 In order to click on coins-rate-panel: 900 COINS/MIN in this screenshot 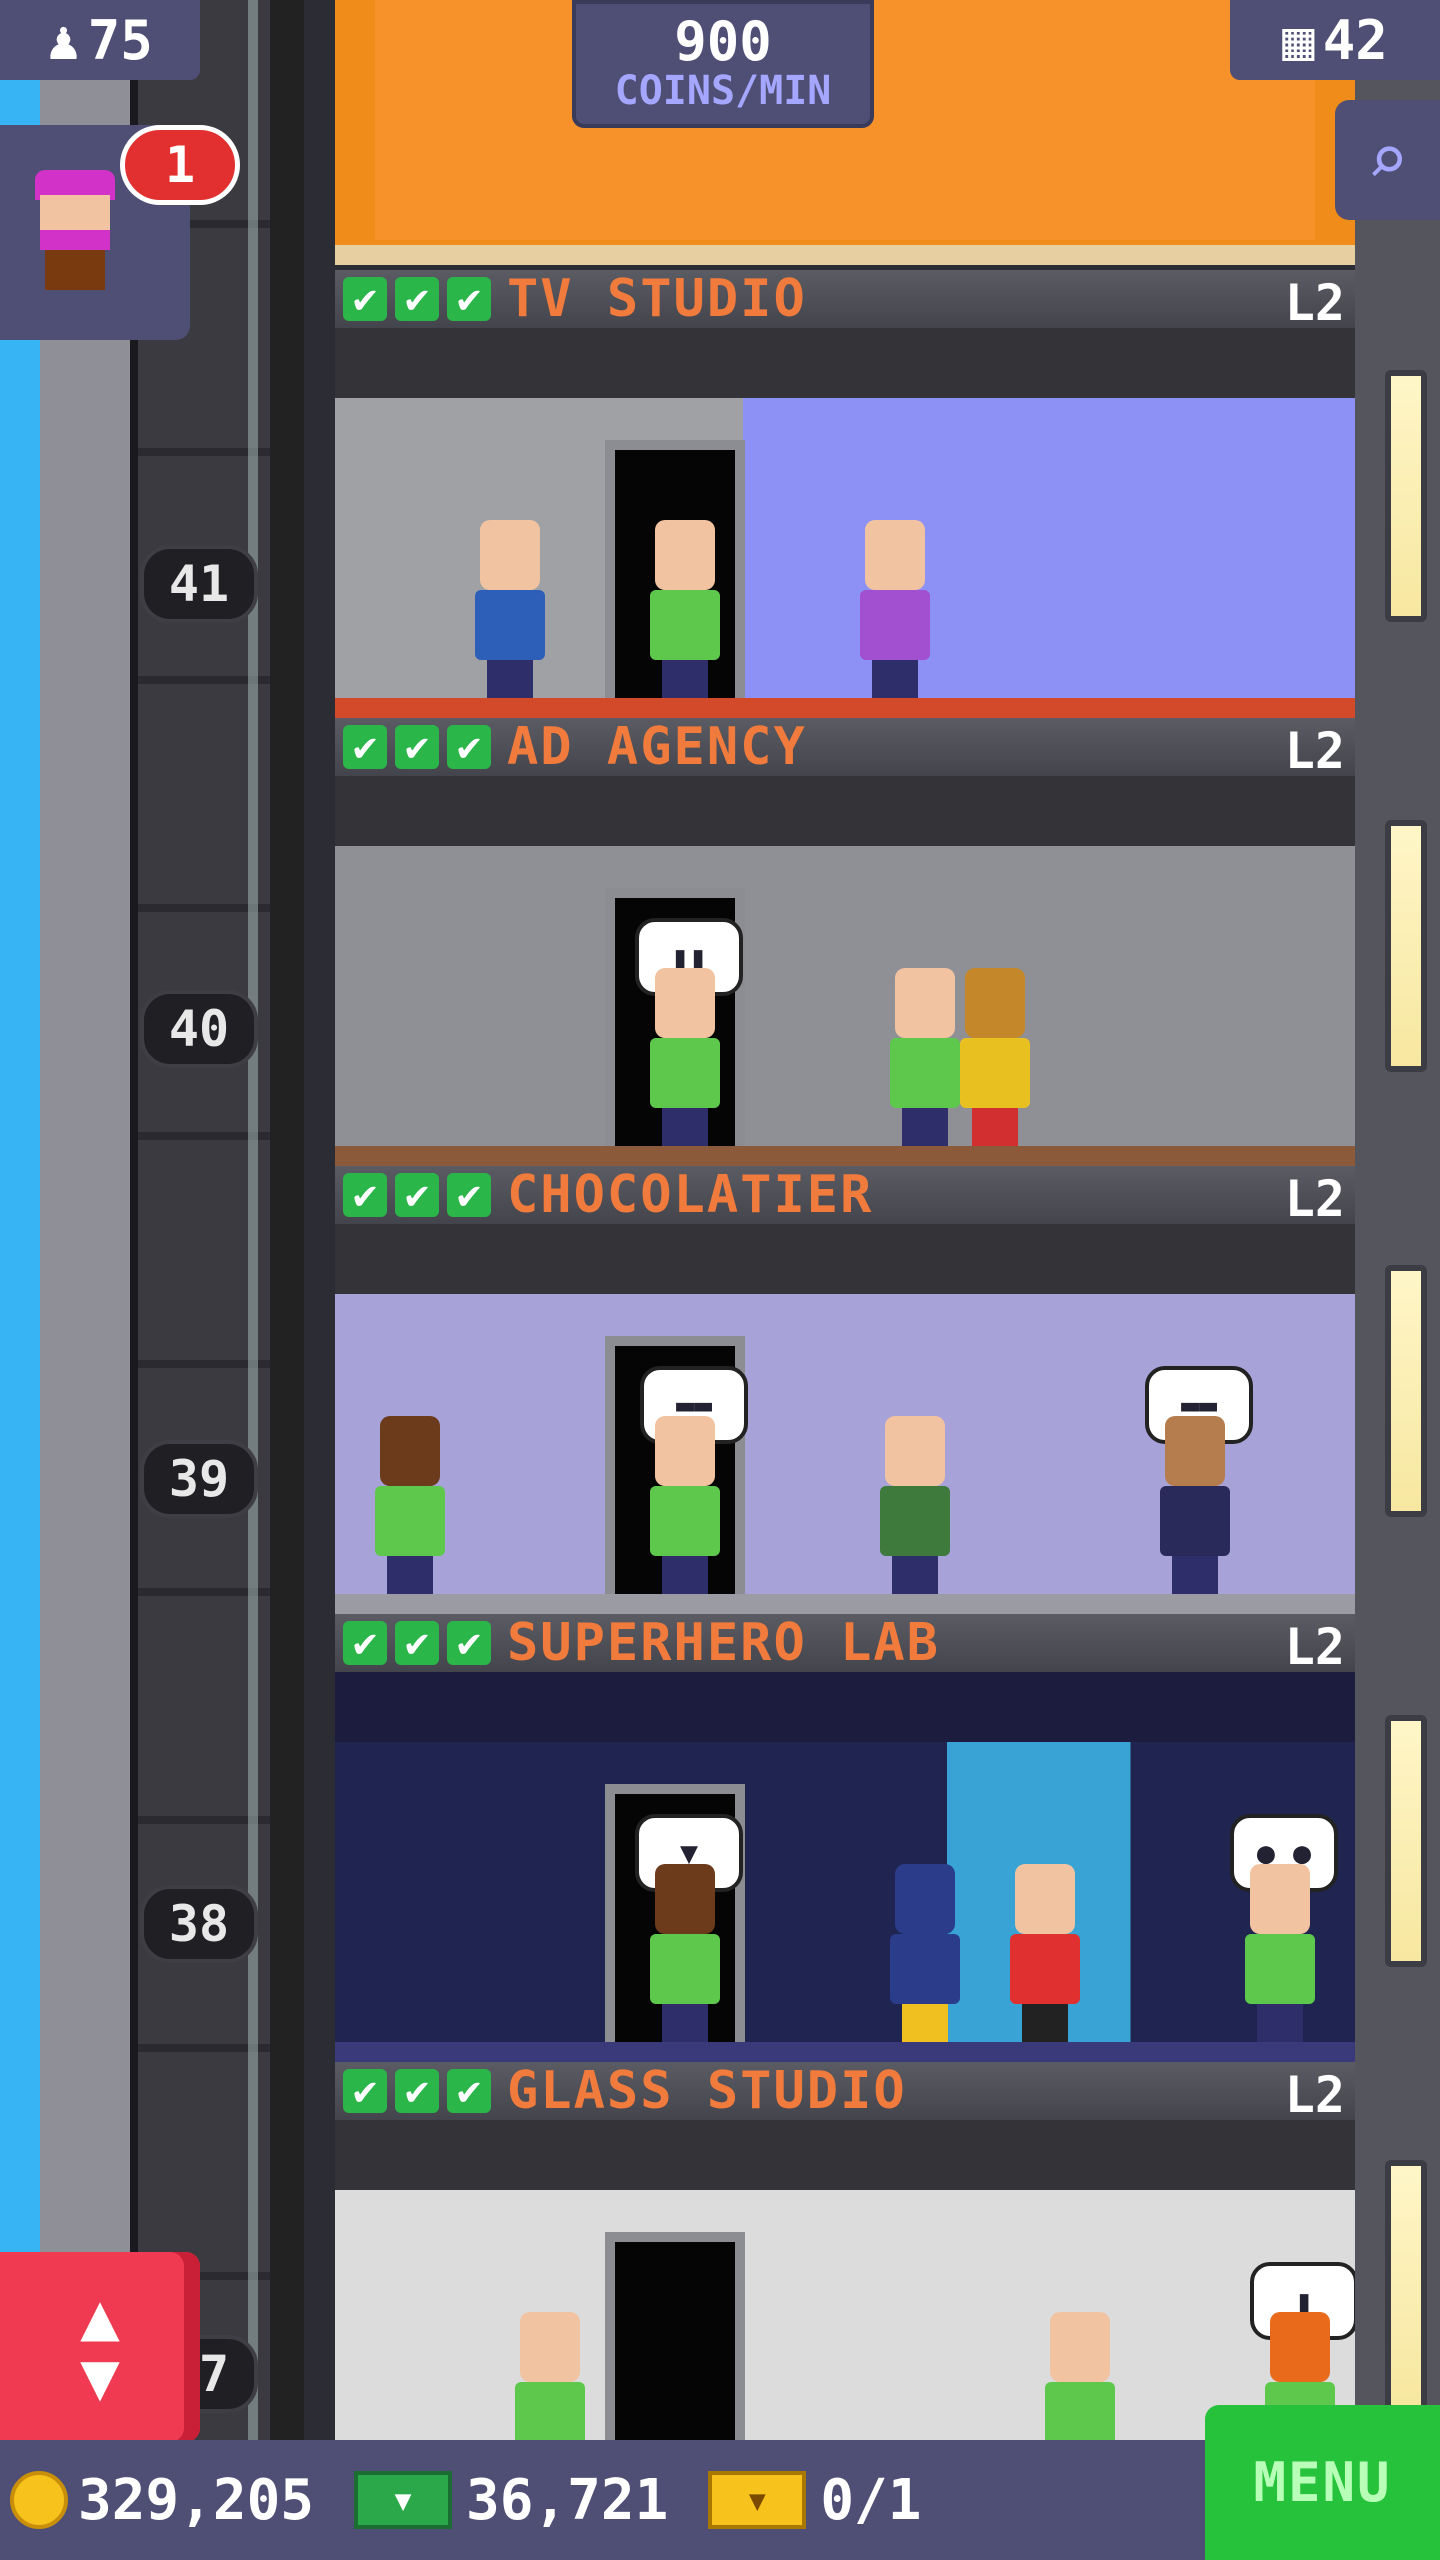, I will do `click(723, 64)`.